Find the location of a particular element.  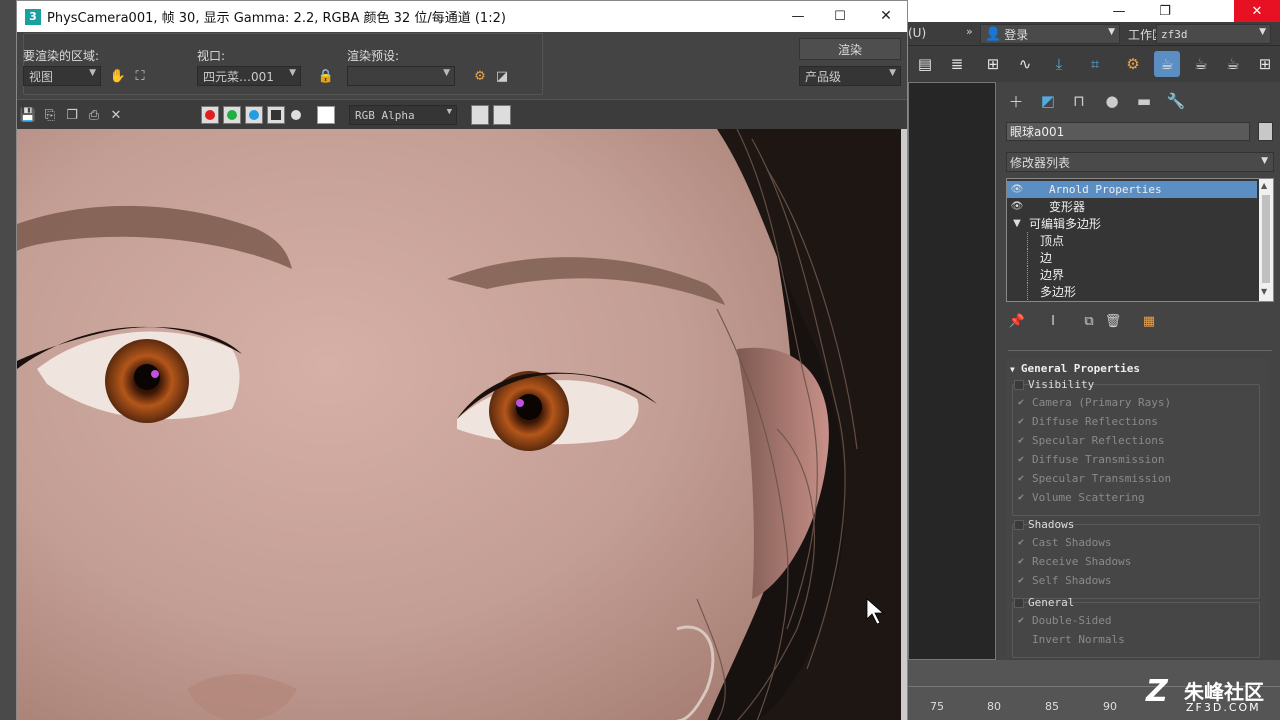

menu-overflow-icon: » is located at coordinates (969, 31).